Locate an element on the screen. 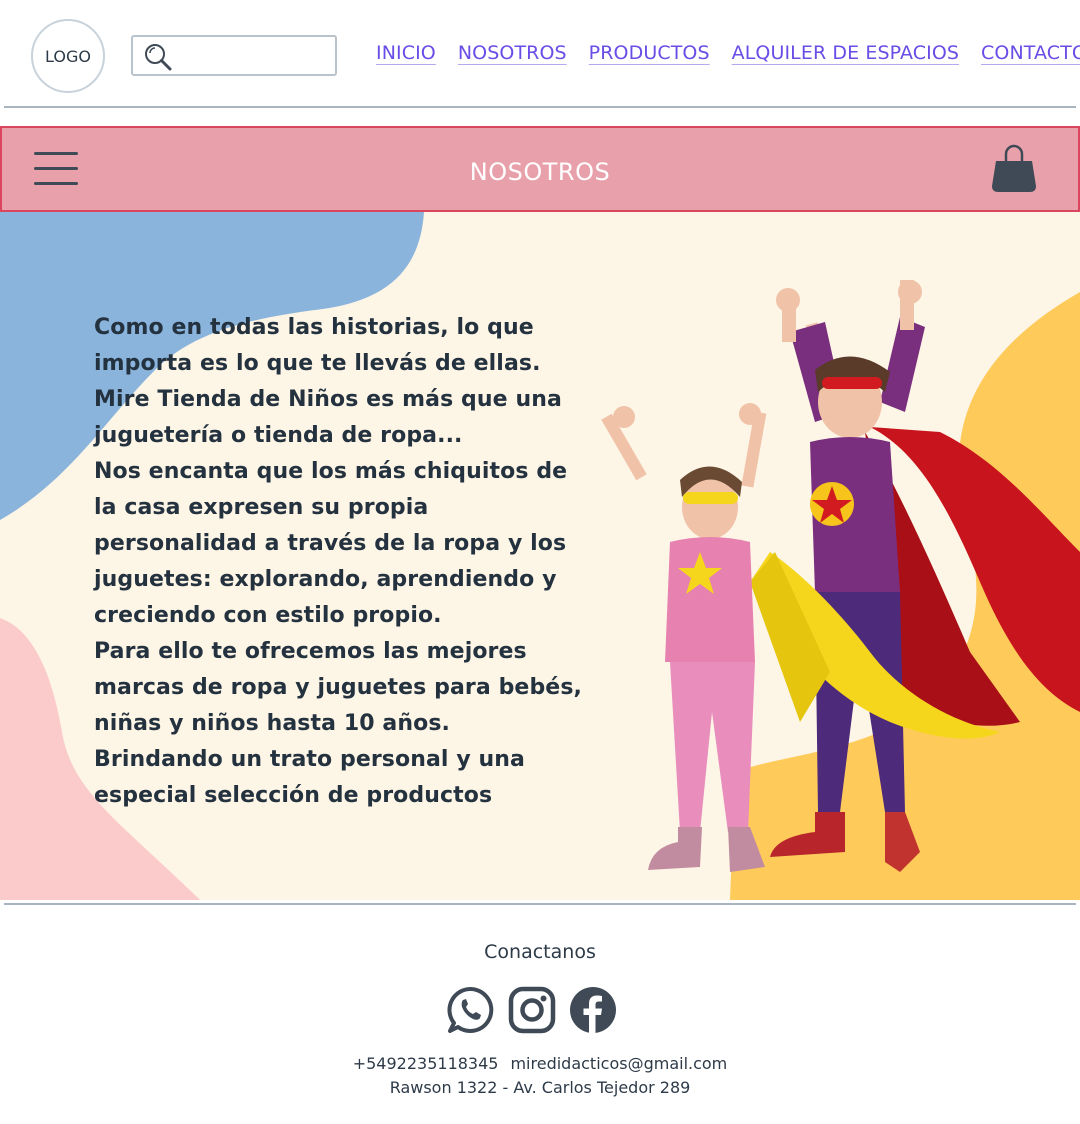  nav-link-inicio: INICIO is located at coordinates (406, 57).